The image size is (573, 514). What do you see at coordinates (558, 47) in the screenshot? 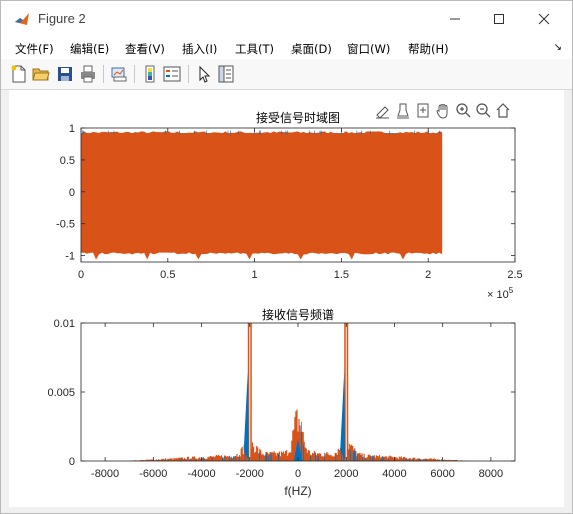
I see `dock-arrow-icon: ↘` at bounding box center [558, 47].